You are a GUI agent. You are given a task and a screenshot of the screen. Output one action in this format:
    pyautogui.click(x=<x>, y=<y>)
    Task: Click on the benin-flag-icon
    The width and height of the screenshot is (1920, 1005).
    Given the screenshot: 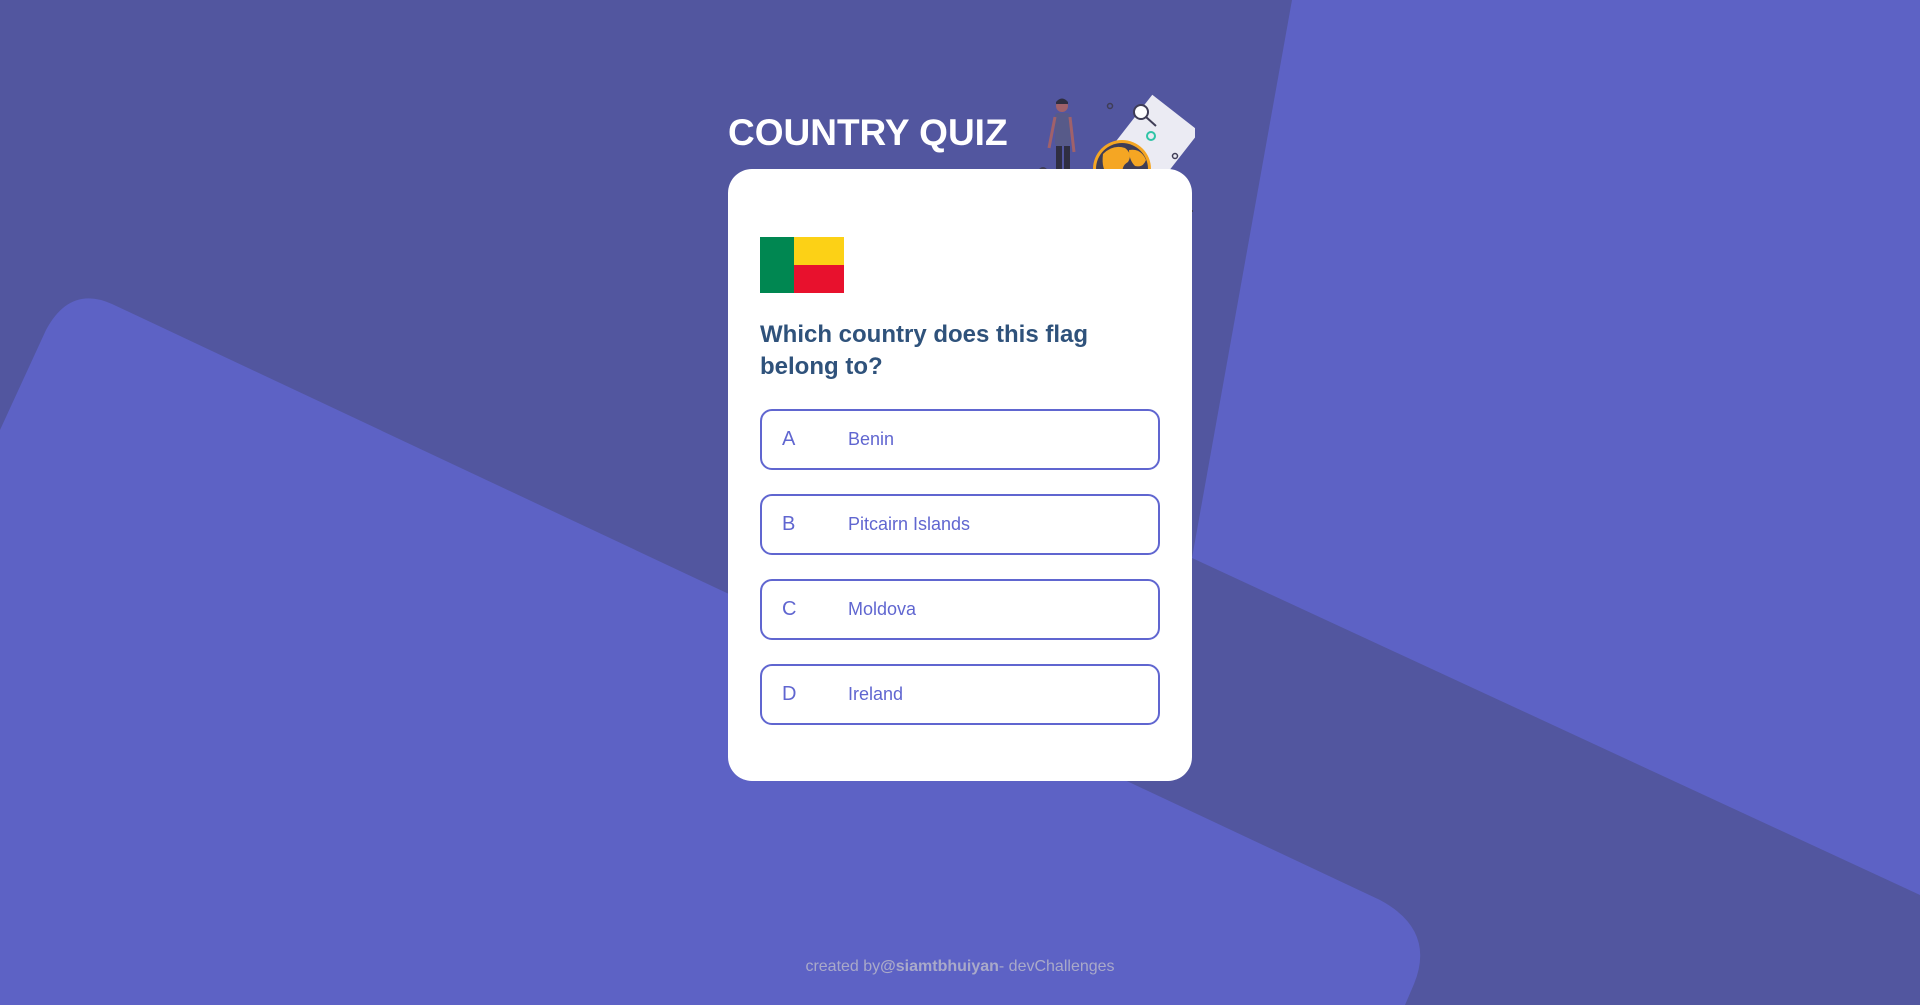 What is the action you would take?
    pyautogui.click(x=802, y=265)
    